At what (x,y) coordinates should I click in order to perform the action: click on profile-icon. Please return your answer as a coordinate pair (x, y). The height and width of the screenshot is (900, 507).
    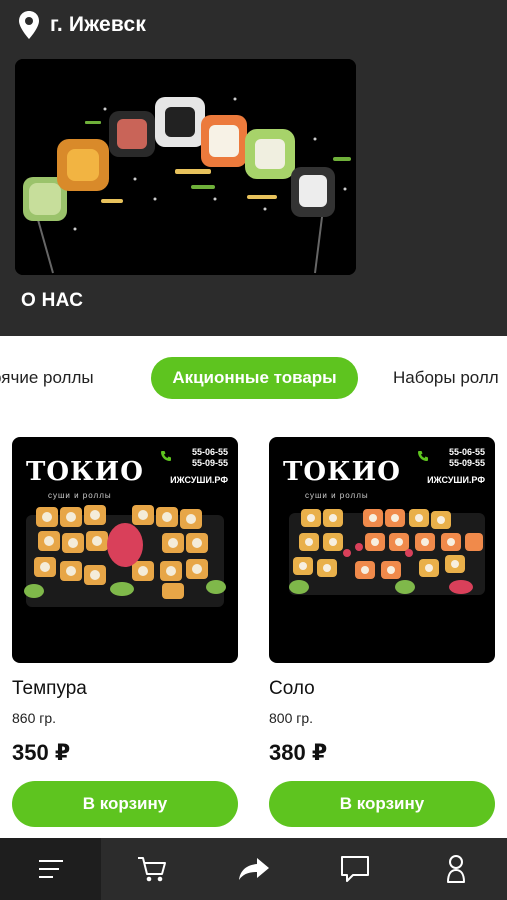
    Looking at the image, I should click on (456, 869).